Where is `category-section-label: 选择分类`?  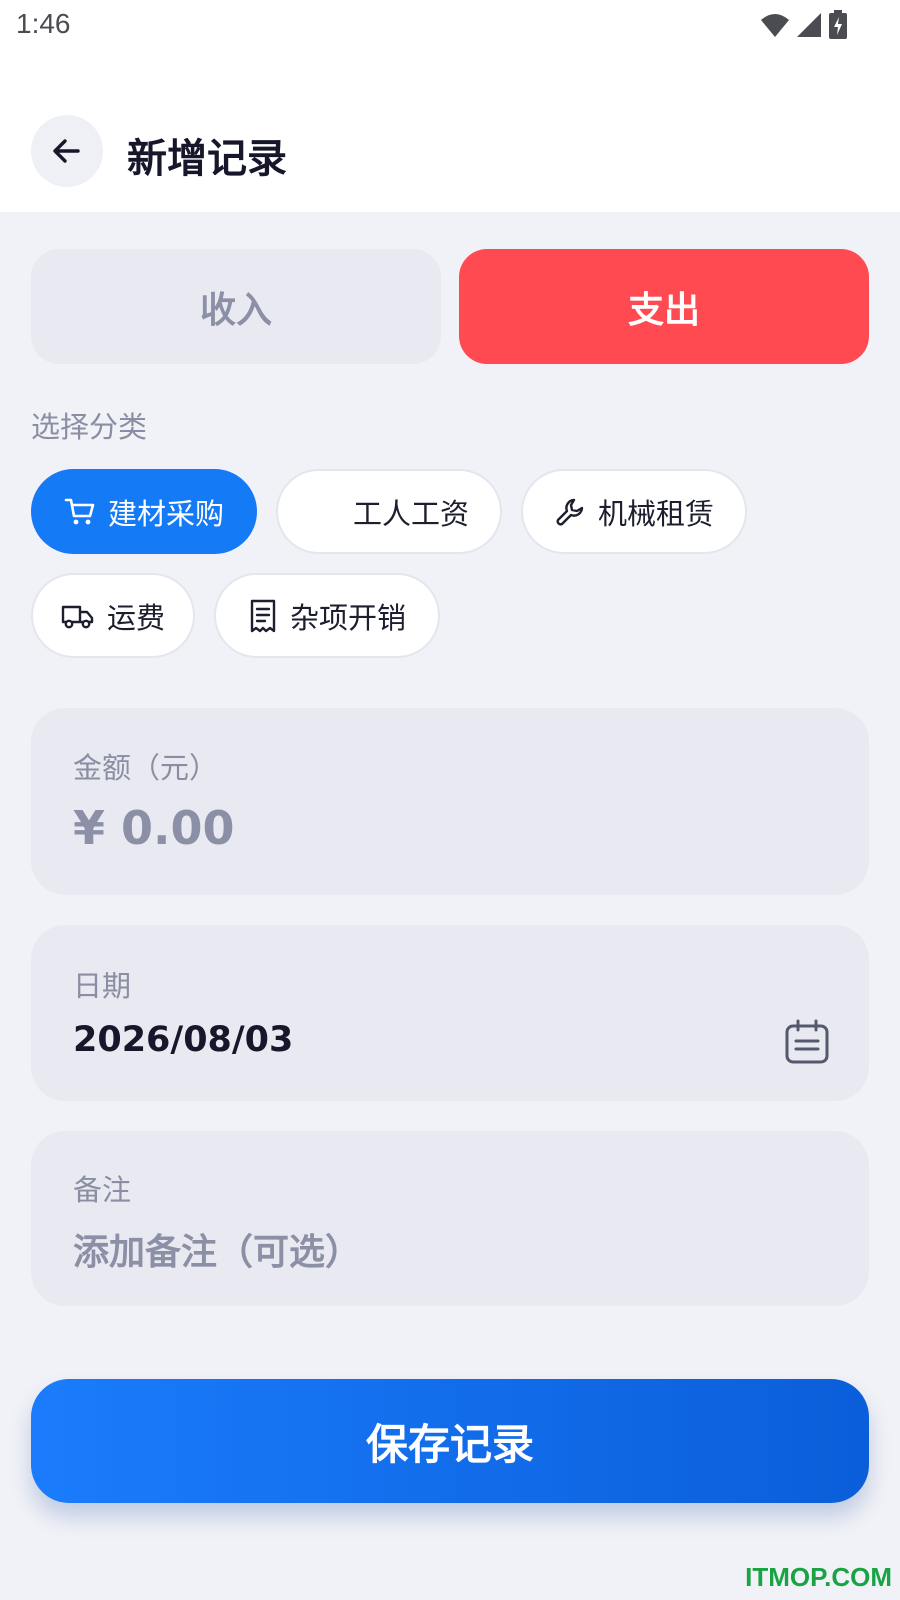
category-section-label: 选择分类 is located at coordinates (89, 427).